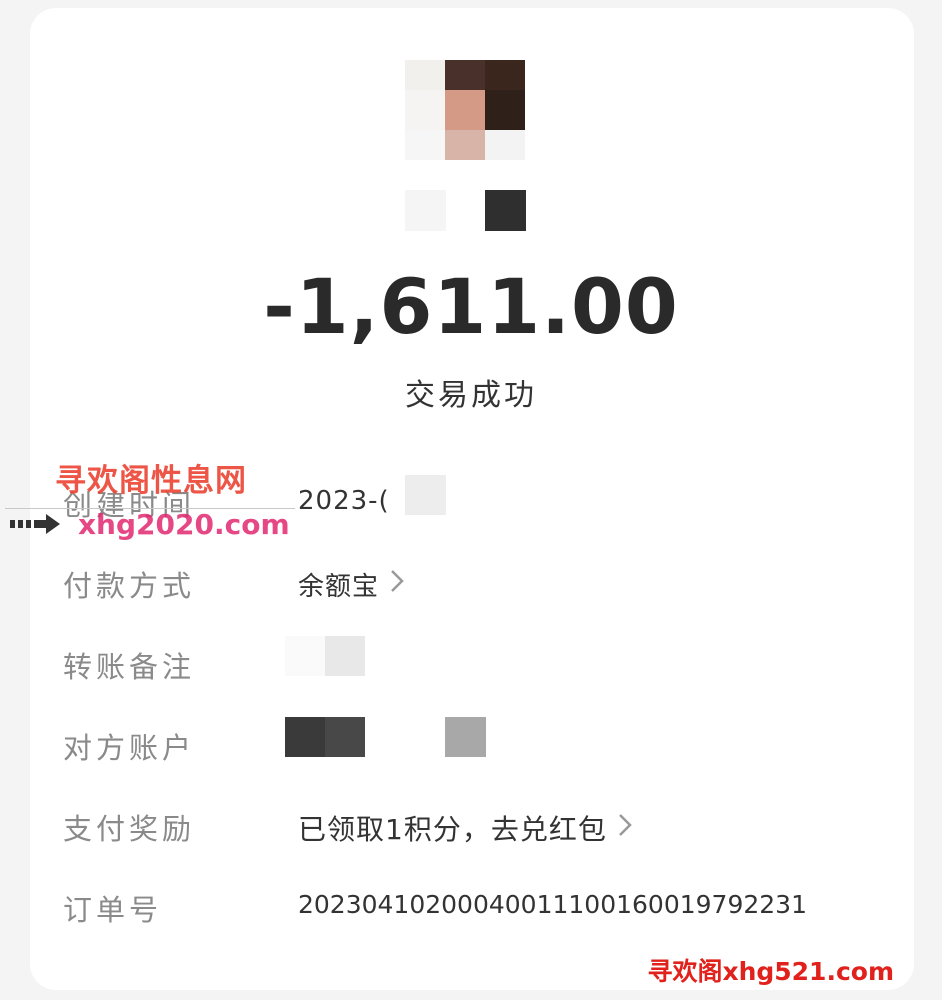  I want to click on reward-label: 支付奖励, so click(129, 829).